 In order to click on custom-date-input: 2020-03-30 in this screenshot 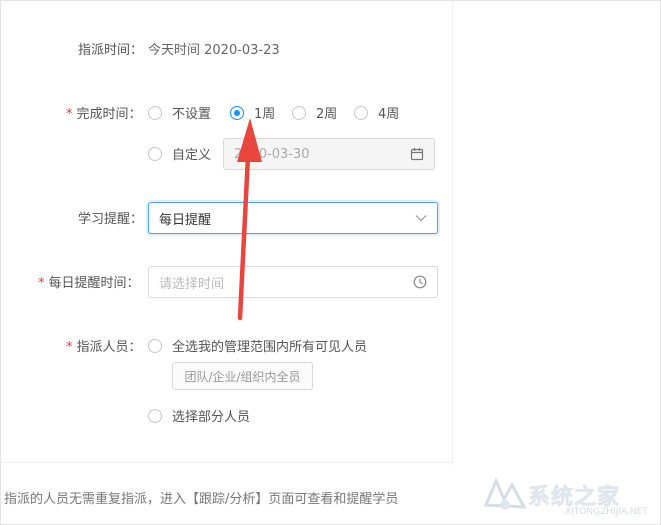, I will do `click(329, 154)`.